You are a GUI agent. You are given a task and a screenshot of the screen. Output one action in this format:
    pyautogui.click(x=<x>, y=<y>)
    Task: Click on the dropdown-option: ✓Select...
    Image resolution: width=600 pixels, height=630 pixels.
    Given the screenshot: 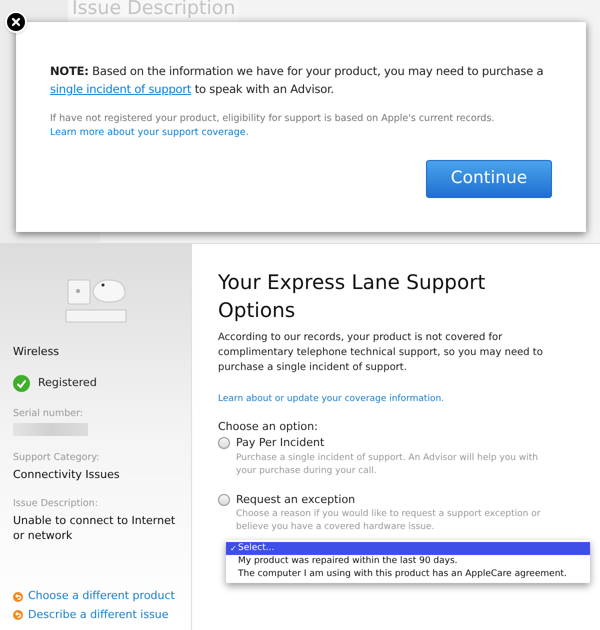 What is the action you would take?
    pyautogui.click(x=408, y=548)
    